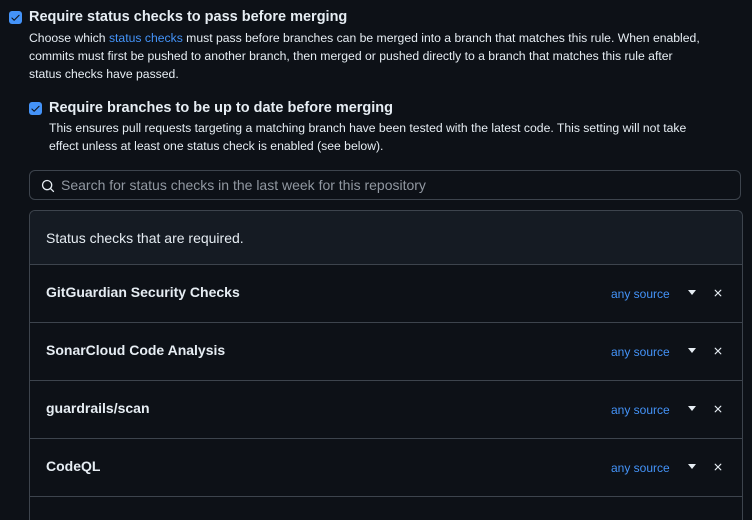  I want to click on require-up-to-date-checkbox, so click(35, 108).